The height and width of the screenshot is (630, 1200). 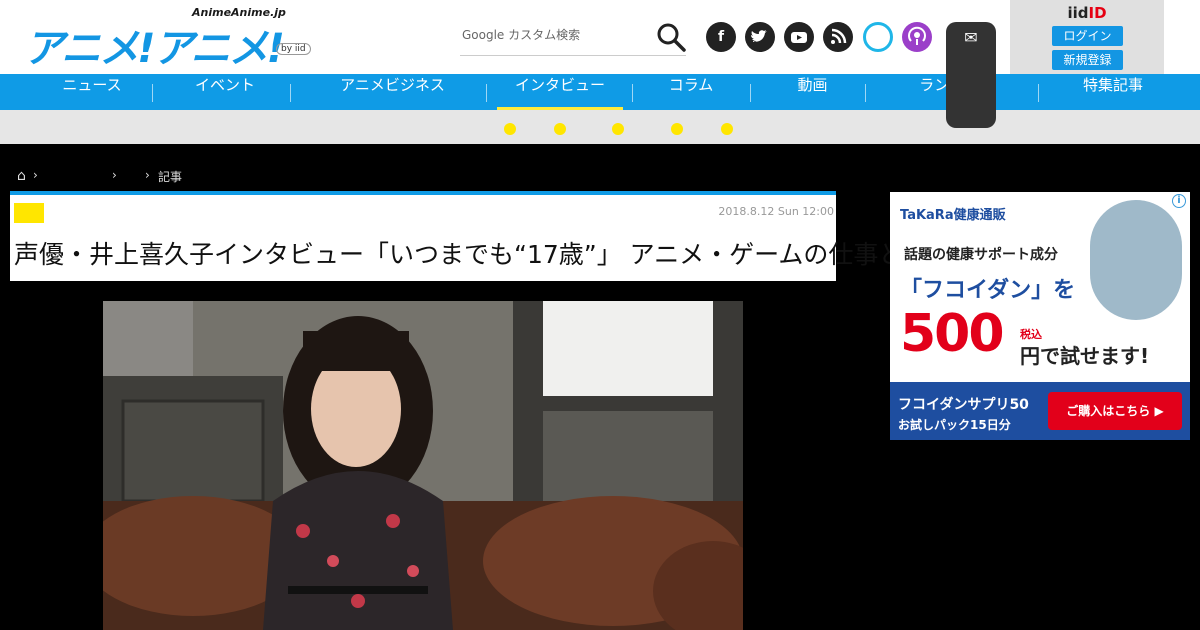 What do you see at coordinates (799, 37) in the screenshot?
I see `youtube-icon` at bounding box center [799, 37].